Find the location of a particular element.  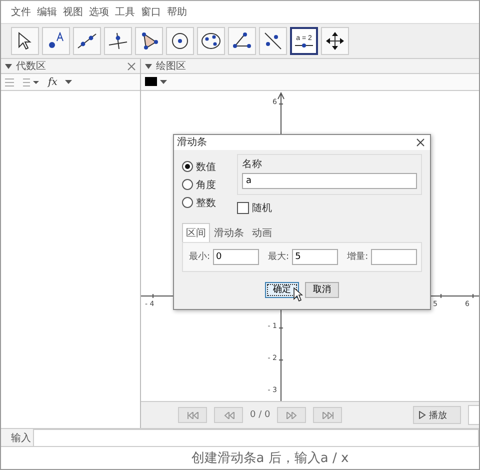

skip-back-icon is located at coordinates (192, 415).